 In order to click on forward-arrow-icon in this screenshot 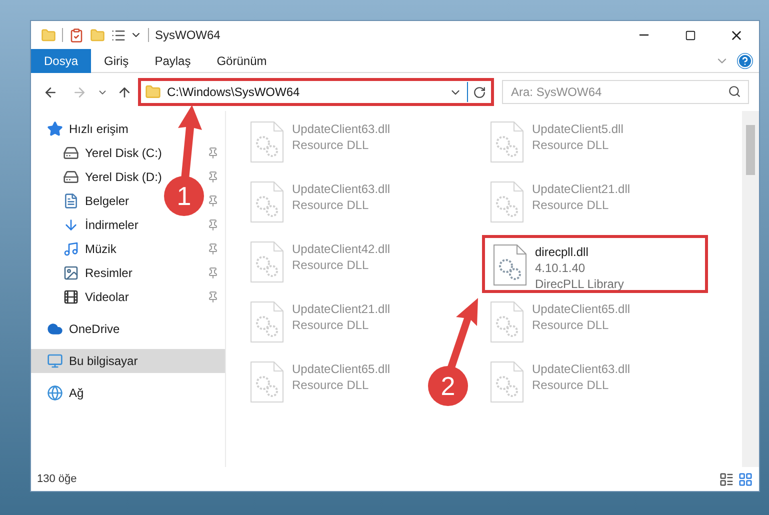, I will do `click(79, 92)`.